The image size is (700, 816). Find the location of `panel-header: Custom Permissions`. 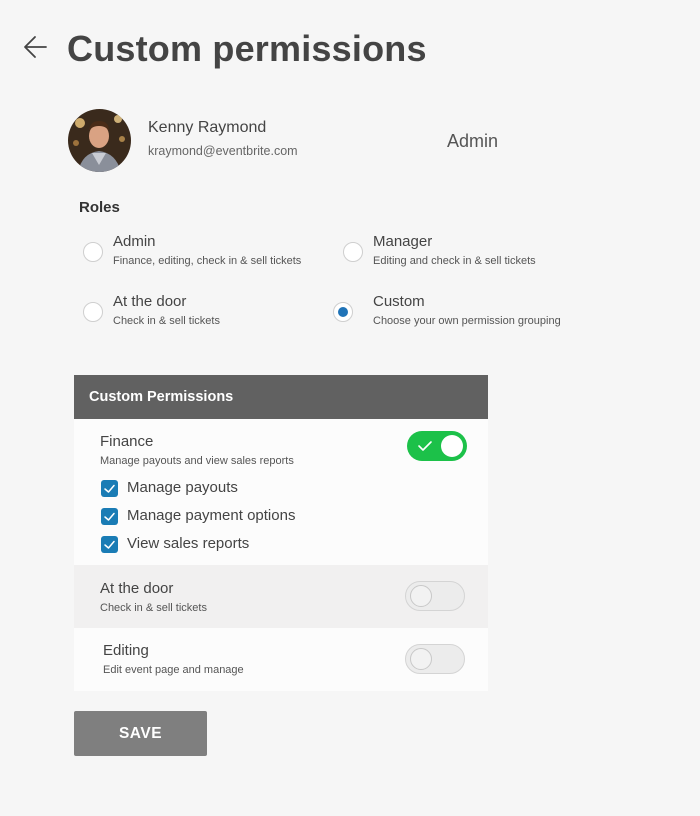

panel-header: Custom Permissions is located at coordinates (281, 397).